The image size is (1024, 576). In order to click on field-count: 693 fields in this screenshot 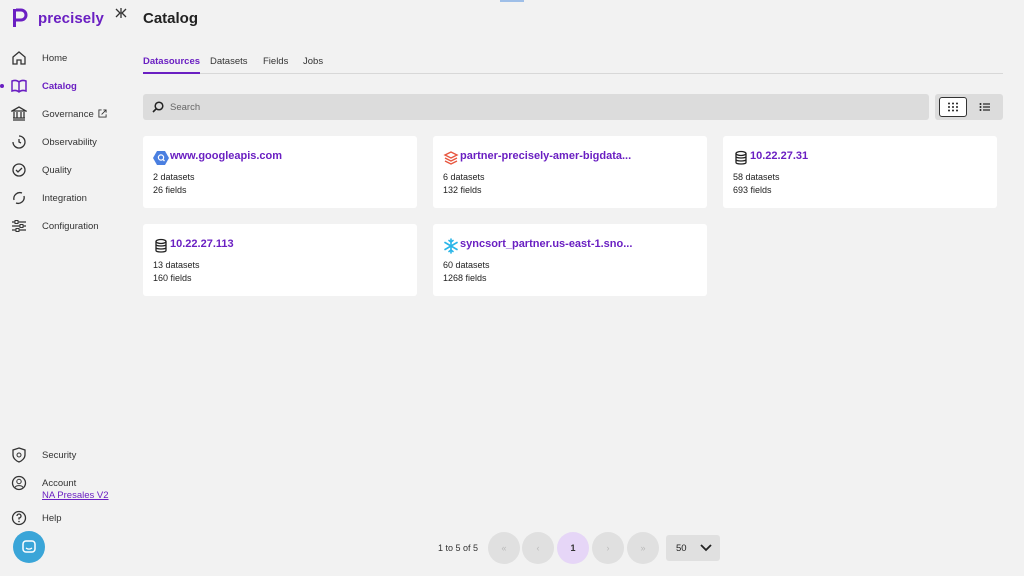, I will do `click(752, 190)`.